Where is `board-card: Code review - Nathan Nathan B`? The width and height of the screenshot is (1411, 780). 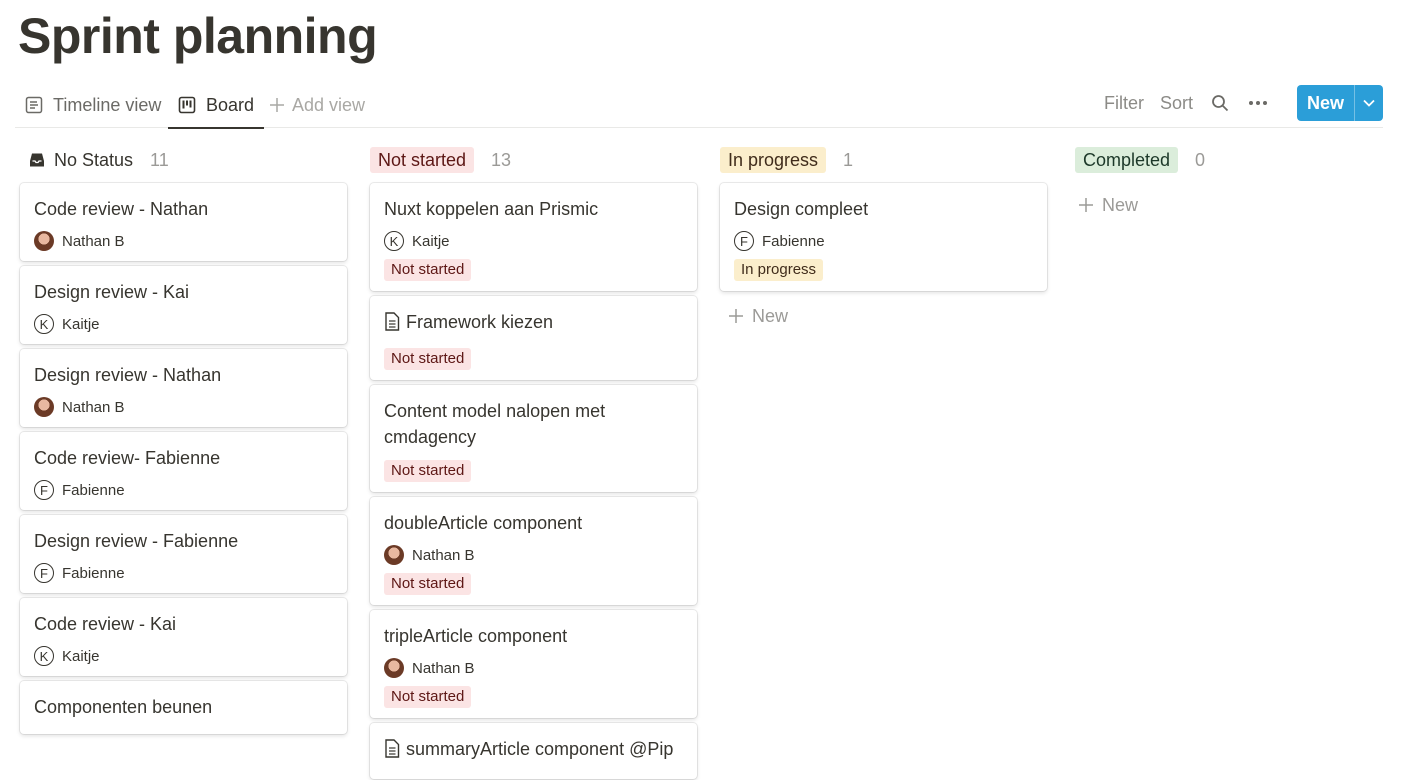 board-card: Code review - Nathan Nathan B is located at coordinates (183, 222).